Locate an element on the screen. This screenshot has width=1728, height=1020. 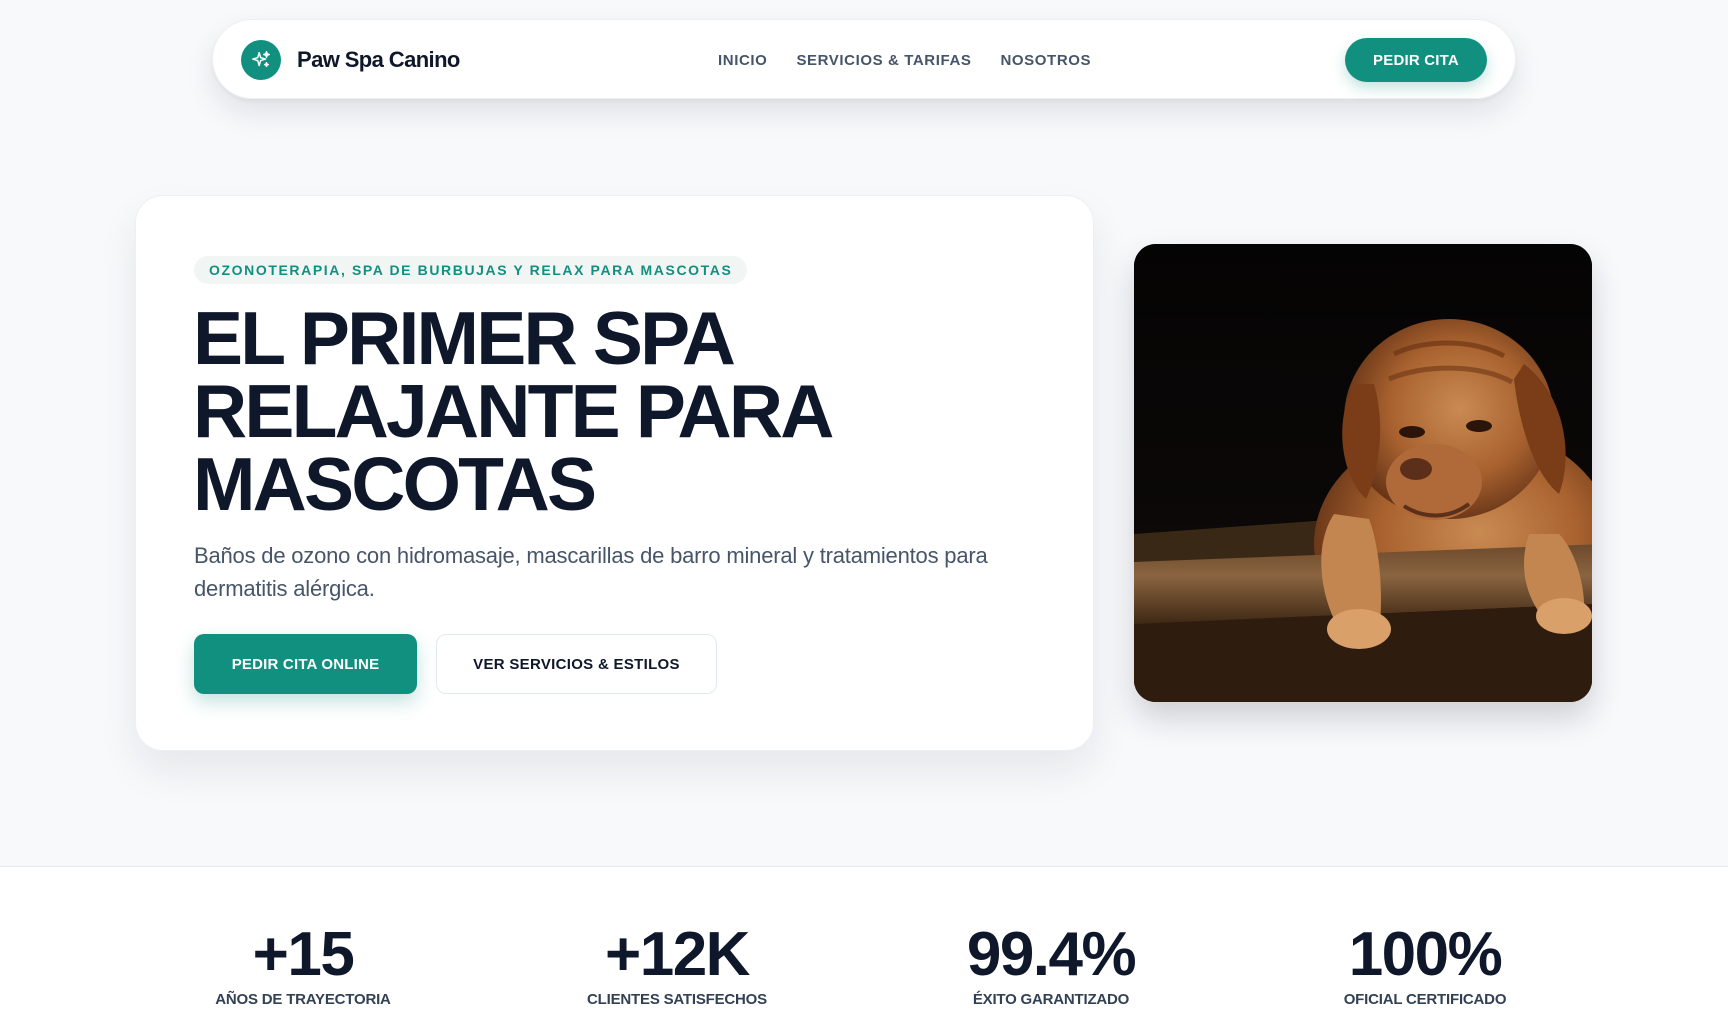
stat-success: 99.4% ÉXITO GARANTIZADO is located at coordinates (1051, 964).